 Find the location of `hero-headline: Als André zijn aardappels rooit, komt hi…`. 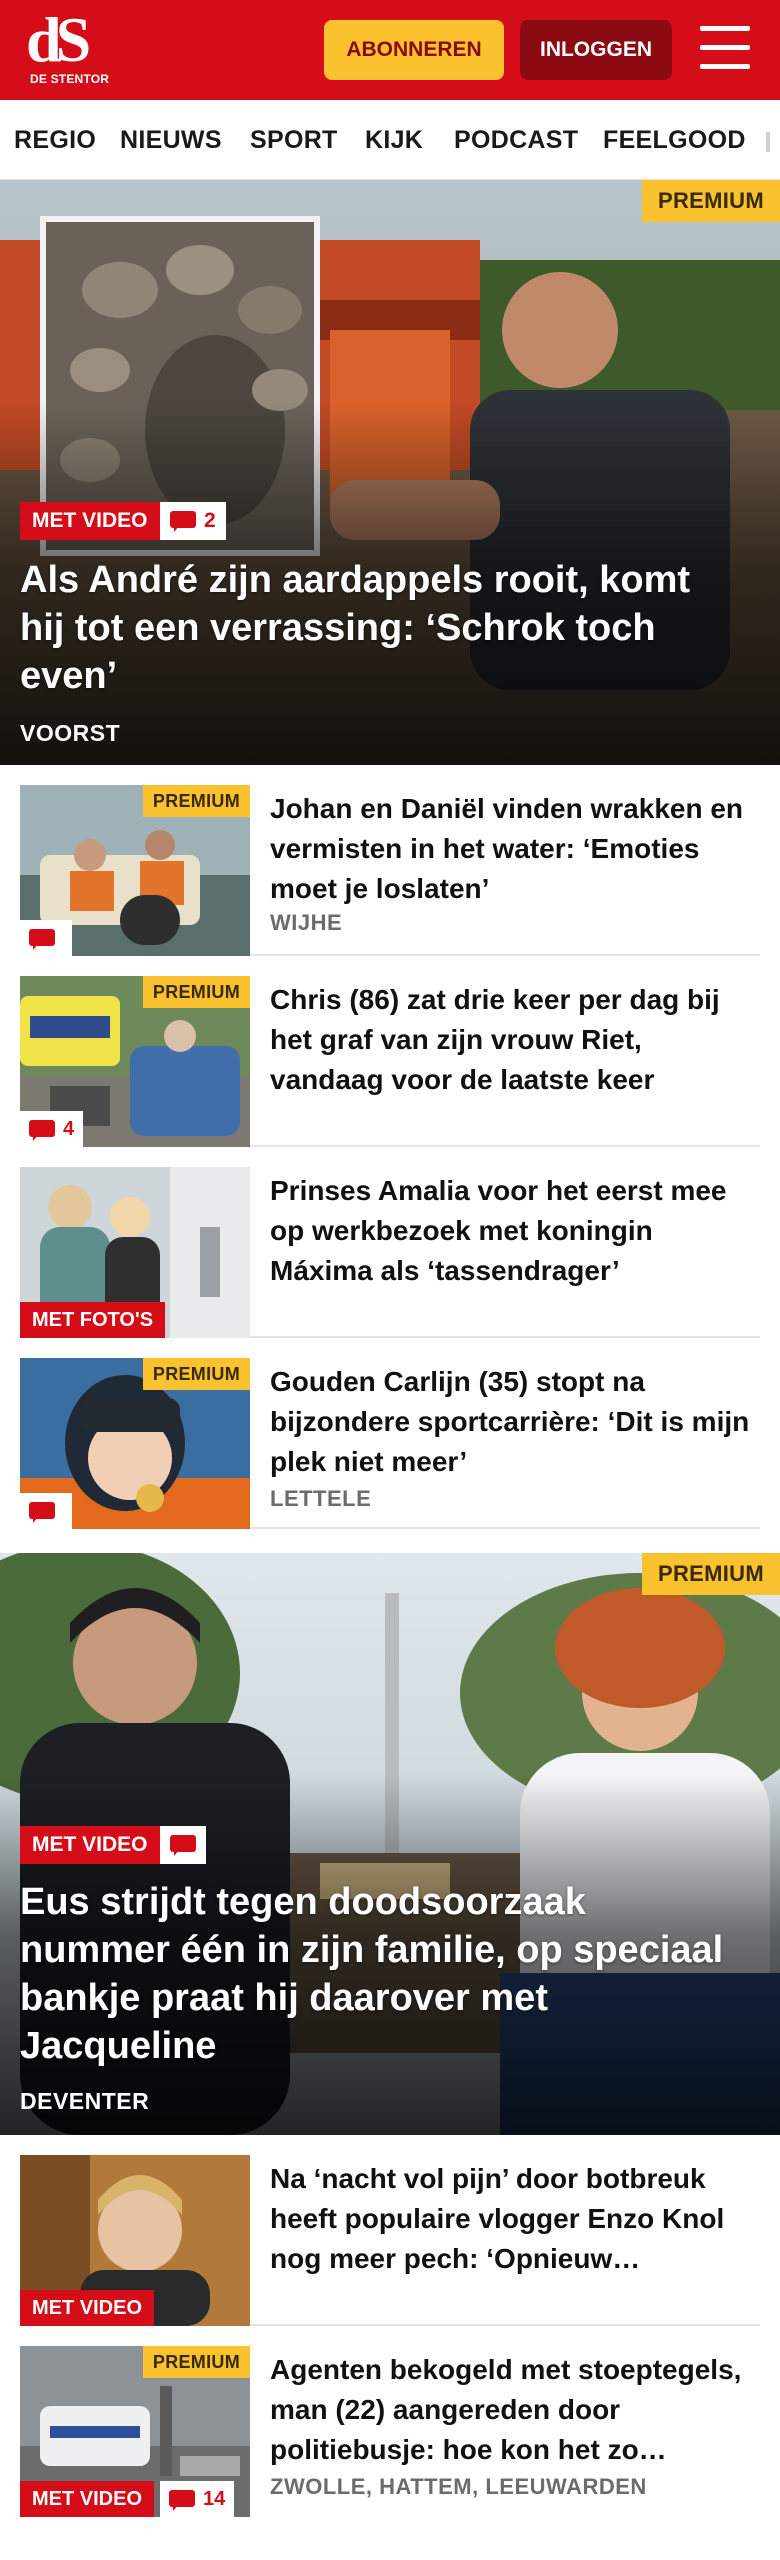

hero-headline: Als André zijn aardappels rooit, komt hi… is located at coordinates (380, 628).